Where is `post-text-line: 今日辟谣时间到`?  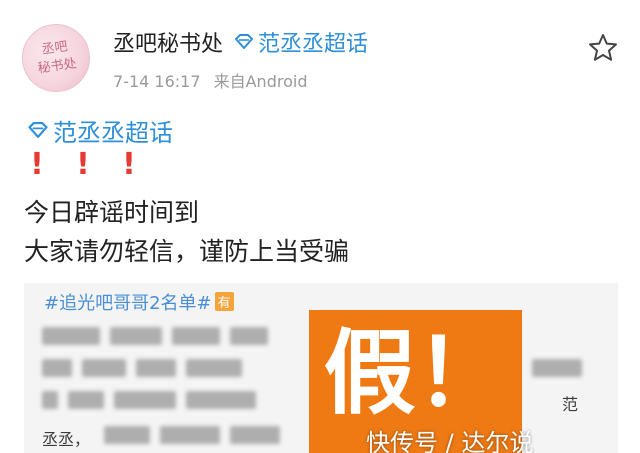 post-text-line: 今日辟谣时间到 is located at coordinates (112, 212).